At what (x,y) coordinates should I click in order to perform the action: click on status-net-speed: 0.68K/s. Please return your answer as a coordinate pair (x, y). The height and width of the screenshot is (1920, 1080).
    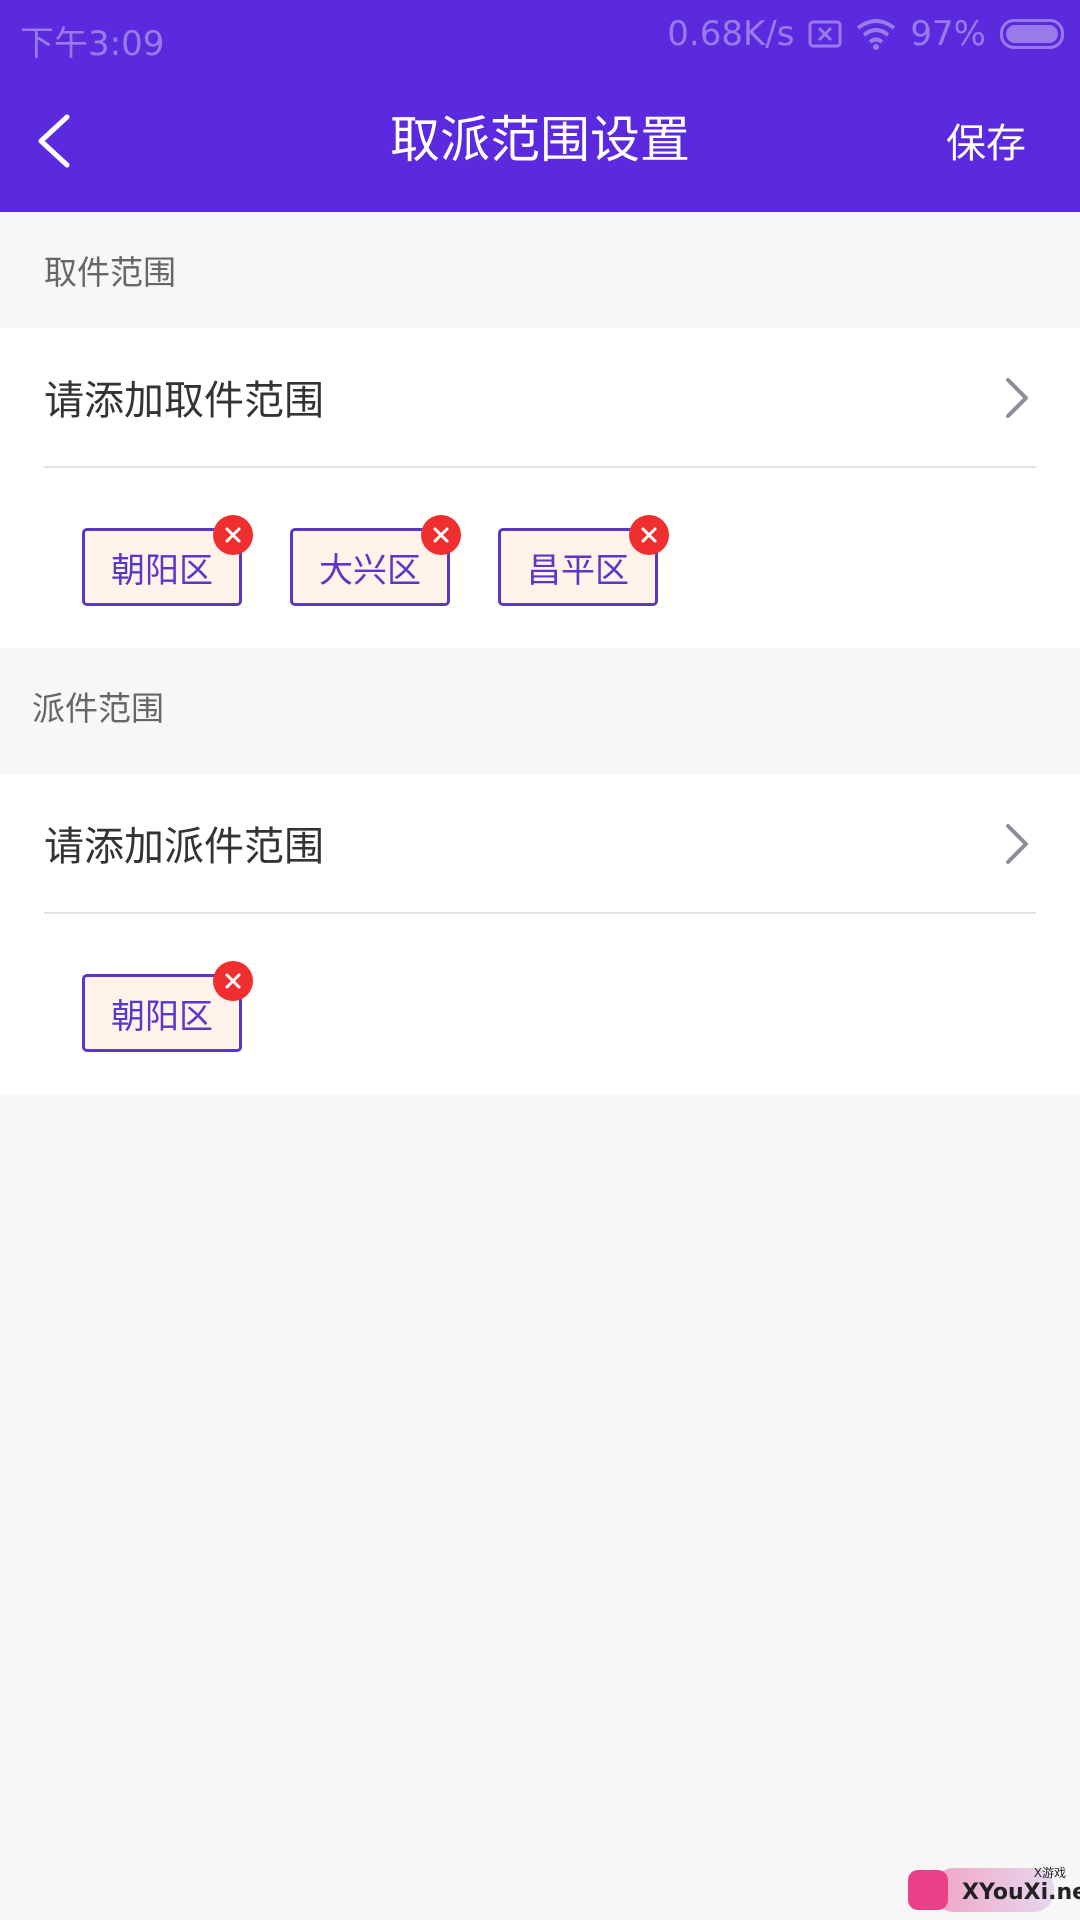
    Looking at the image, I should click on (731, 34).